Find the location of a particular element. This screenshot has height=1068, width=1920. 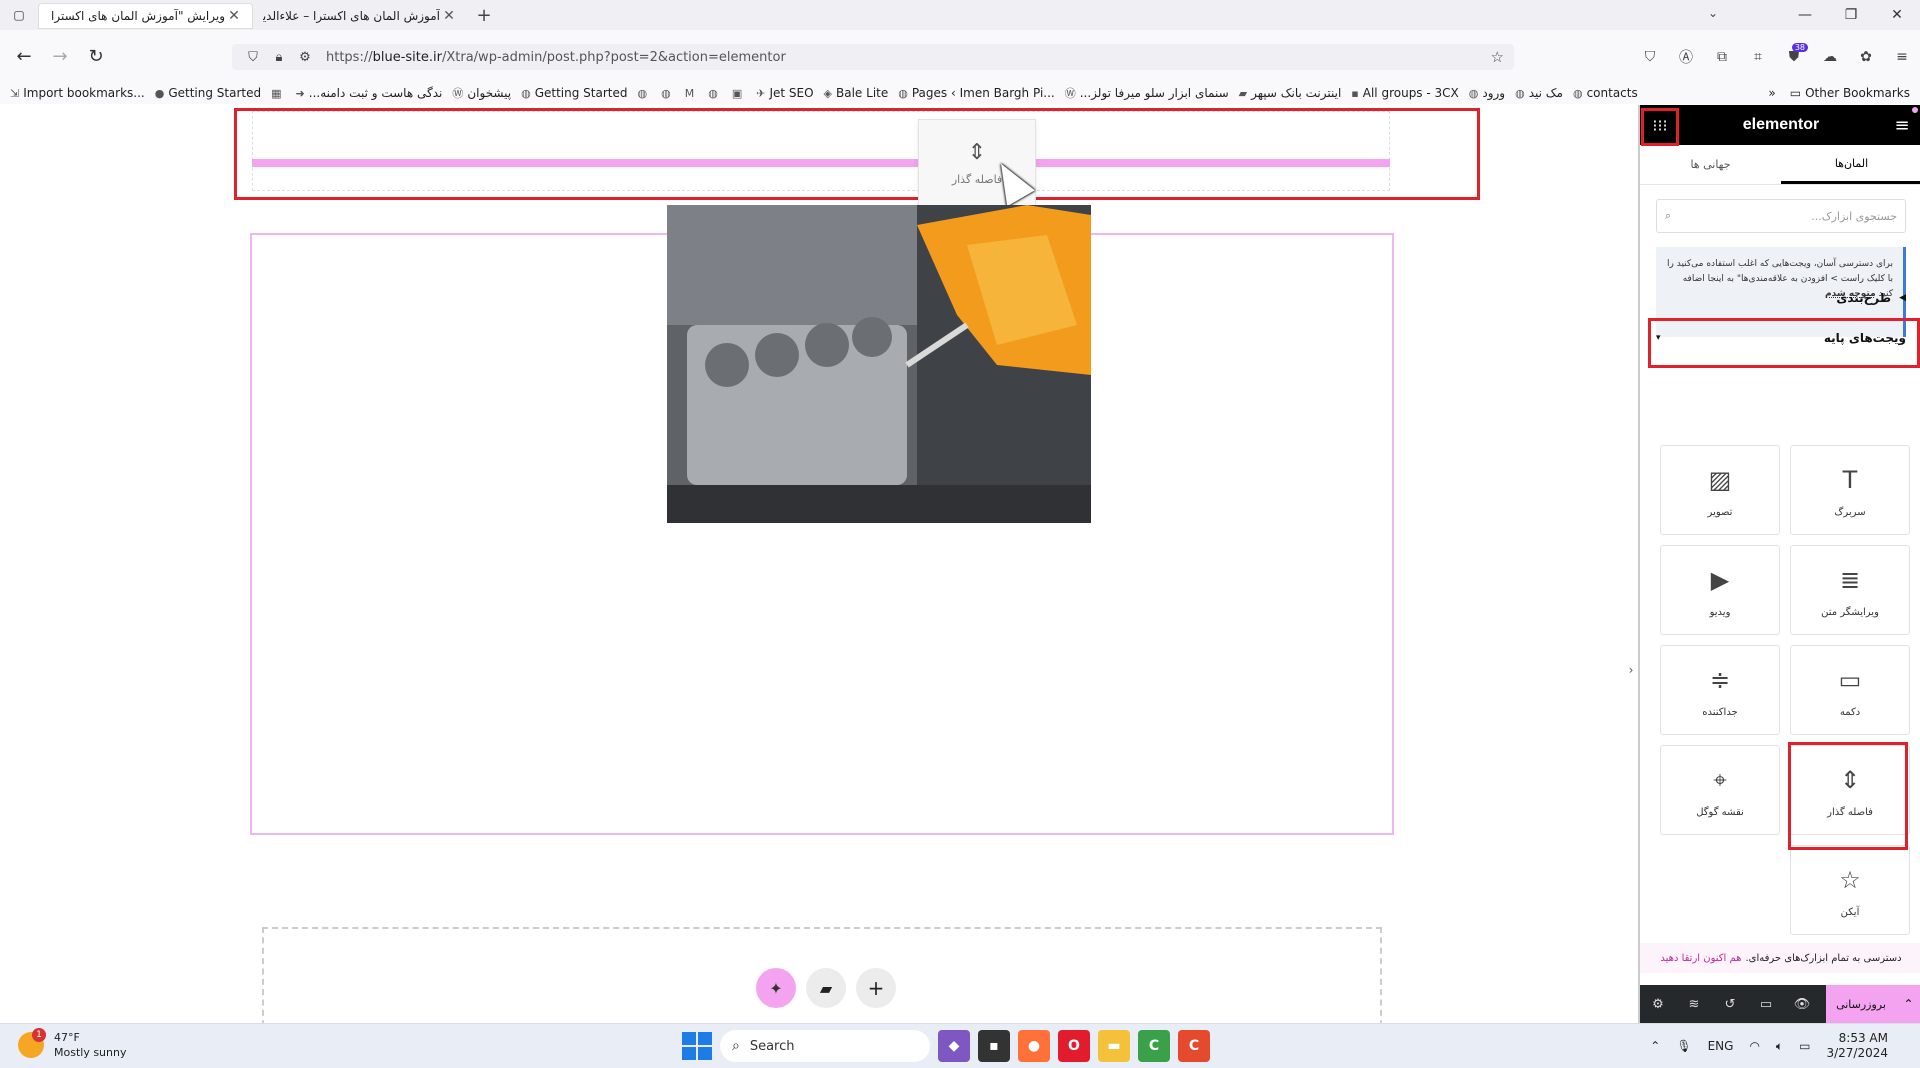

widget-search-input: جستجوی ابزارک... ⌕ is located at coordinates (1781, 216).